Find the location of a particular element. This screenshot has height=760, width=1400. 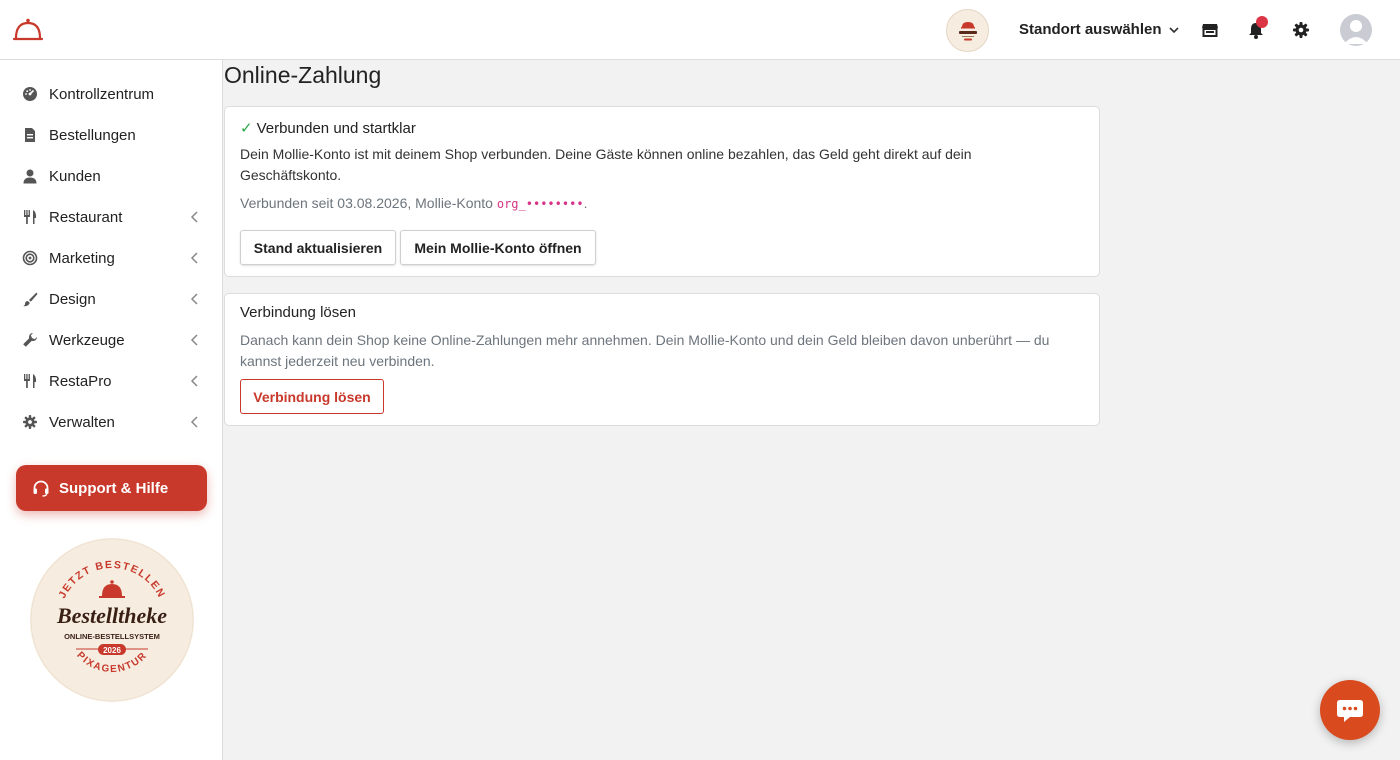

user-icon is located at coordinates (30, 176).